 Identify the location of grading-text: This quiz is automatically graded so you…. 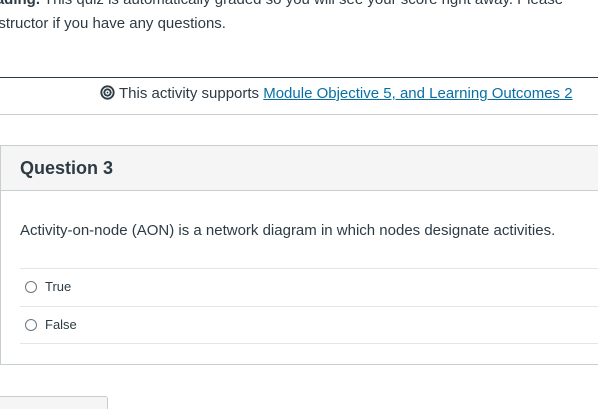
(301, 4).